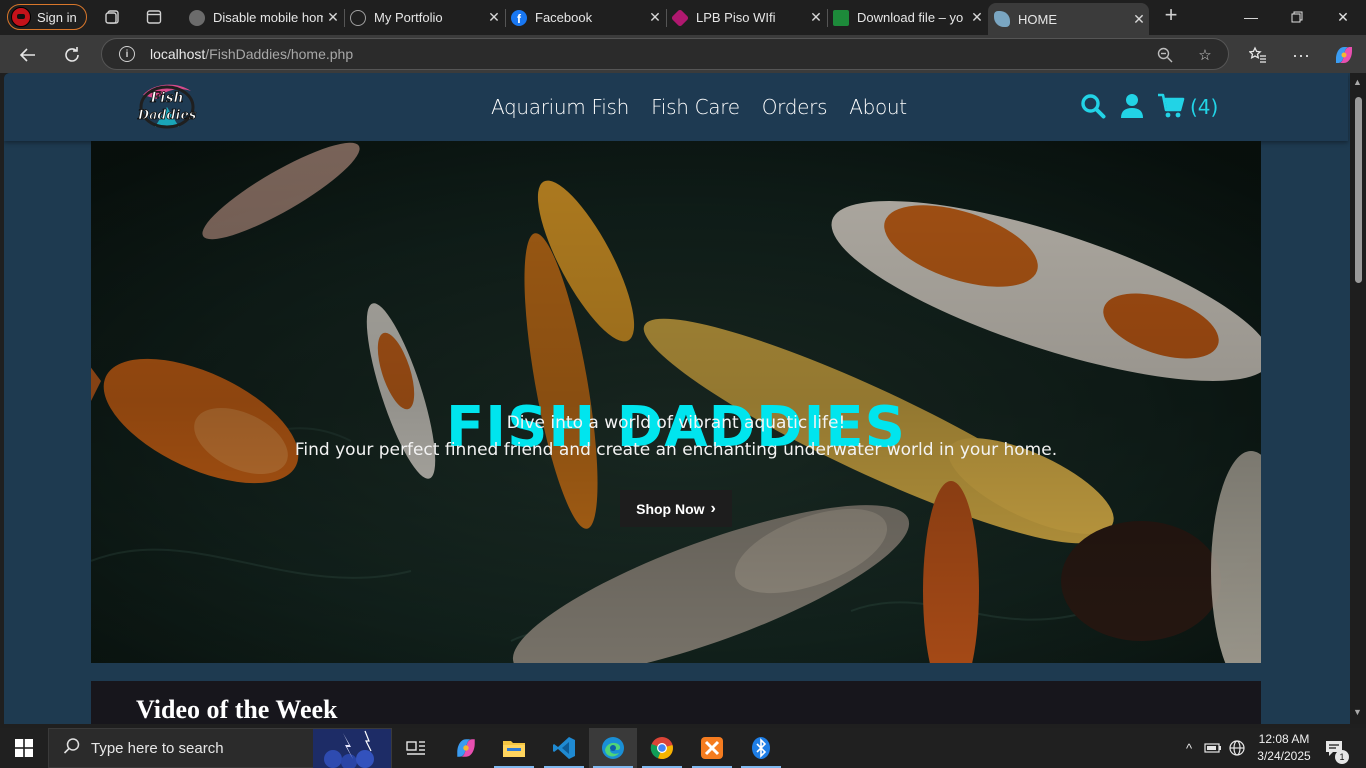 The image size is (1366, 768). Describe the element at coordinates (910, 17) in the screenshot. I see `tab-title: Download file – yo` at that location.